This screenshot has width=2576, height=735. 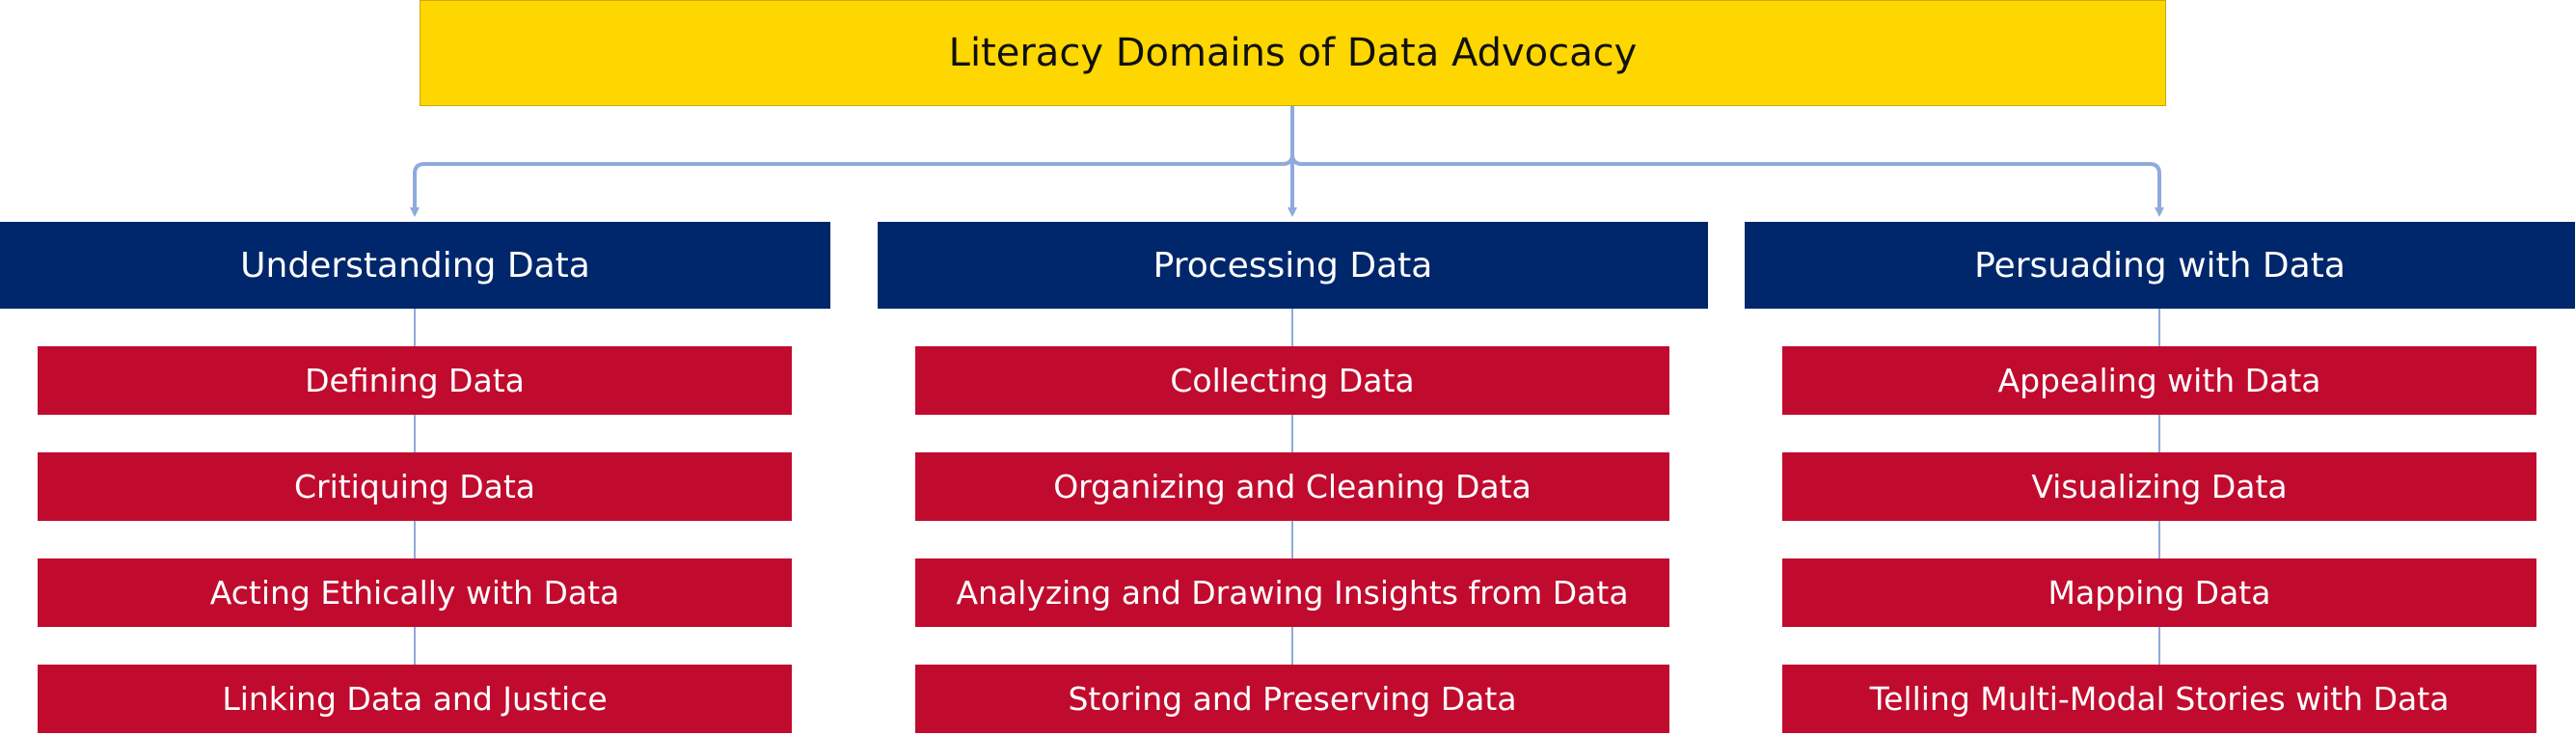 I want to click on diagram-title: Literacy Domains of Data Advocacy, so click(x=1293, y=53).